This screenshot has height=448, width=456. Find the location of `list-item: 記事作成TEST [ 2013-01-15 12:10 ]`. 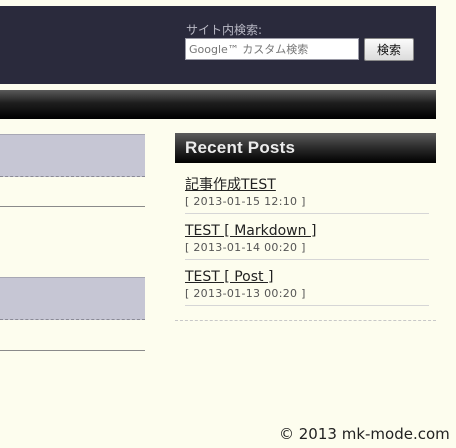

list-item: 記事作成TEST [ 2013-01-15 12:10 ] is located at coordinates (307, 188).